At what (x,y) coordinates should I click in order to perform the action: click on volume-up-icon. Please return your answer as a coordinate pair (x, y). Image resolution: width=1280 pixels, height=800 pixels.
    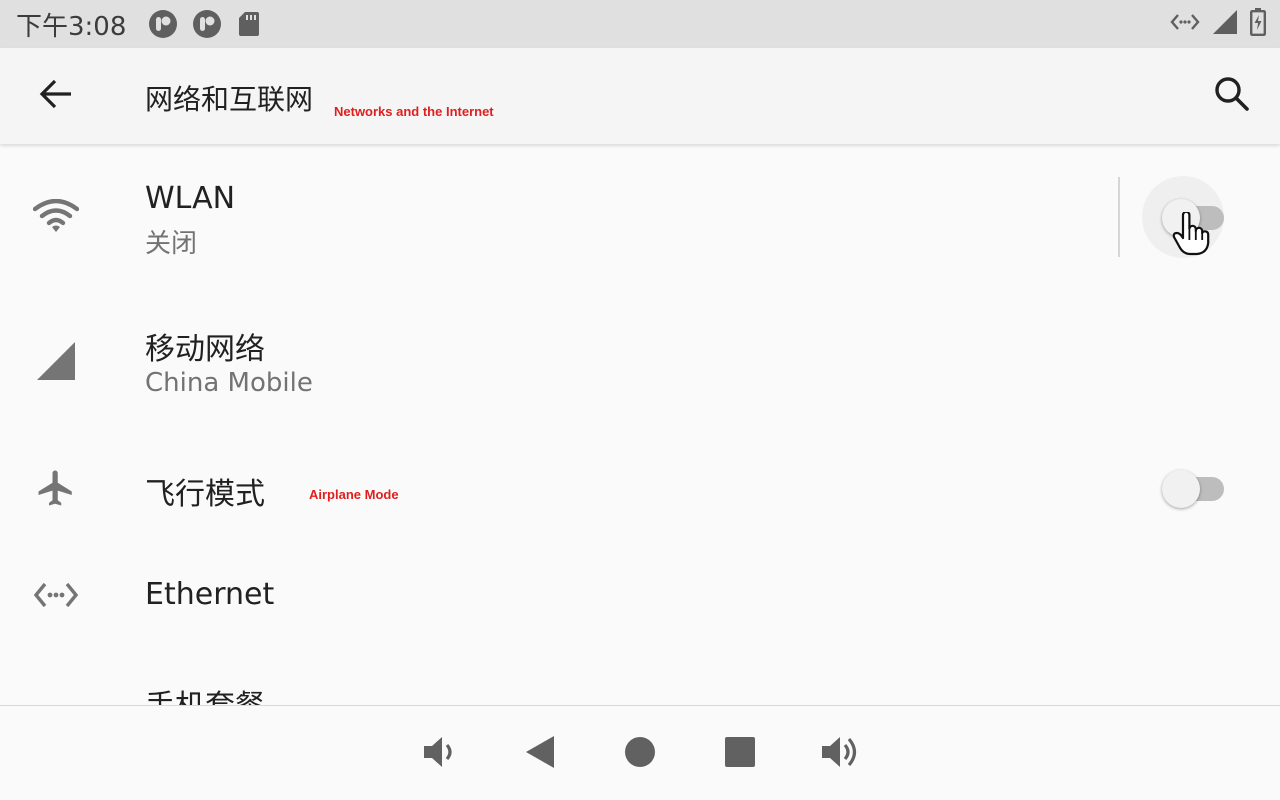
    Looking at the image, I should click on (840, 754).